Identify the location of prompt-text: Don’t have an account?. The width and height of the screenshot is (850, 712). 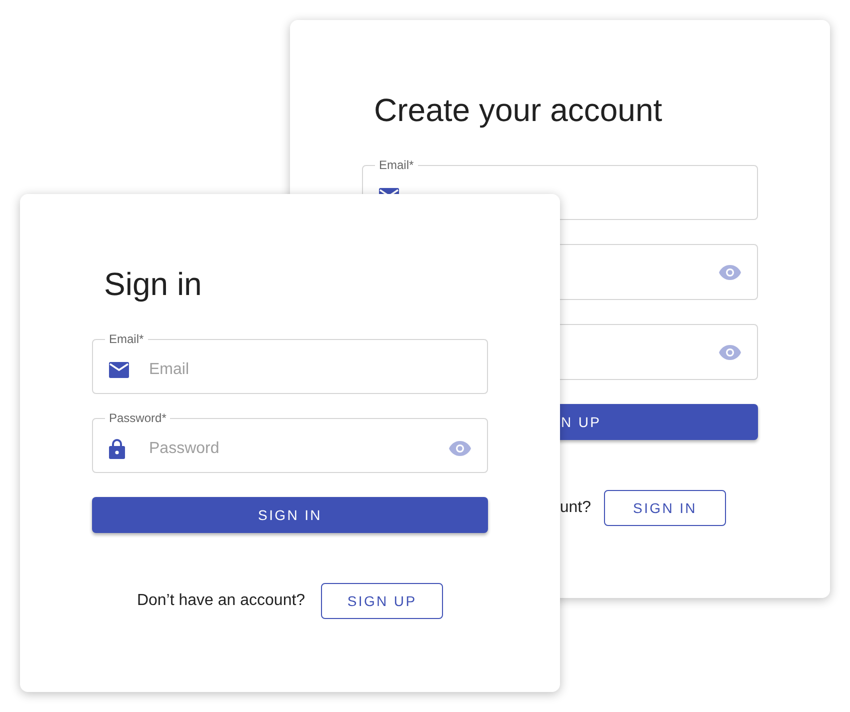
(221, 601).